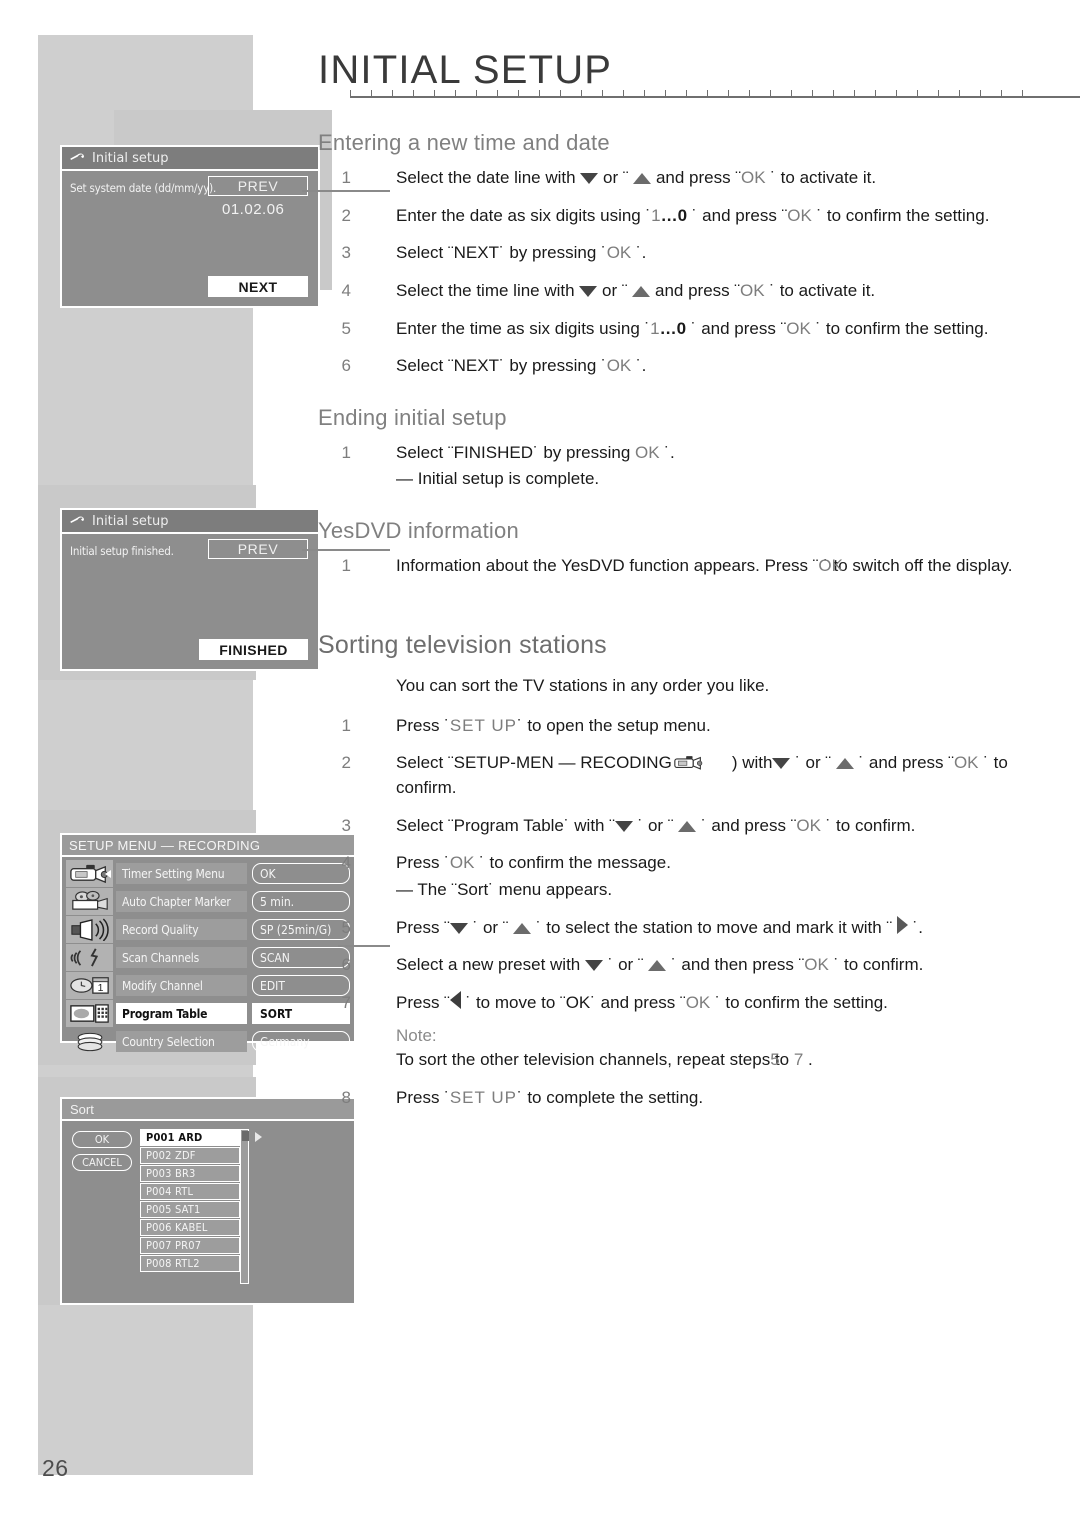 The image size is (1080, 1529). I want to click on scrollbar-thumb, so click(245, 1136).